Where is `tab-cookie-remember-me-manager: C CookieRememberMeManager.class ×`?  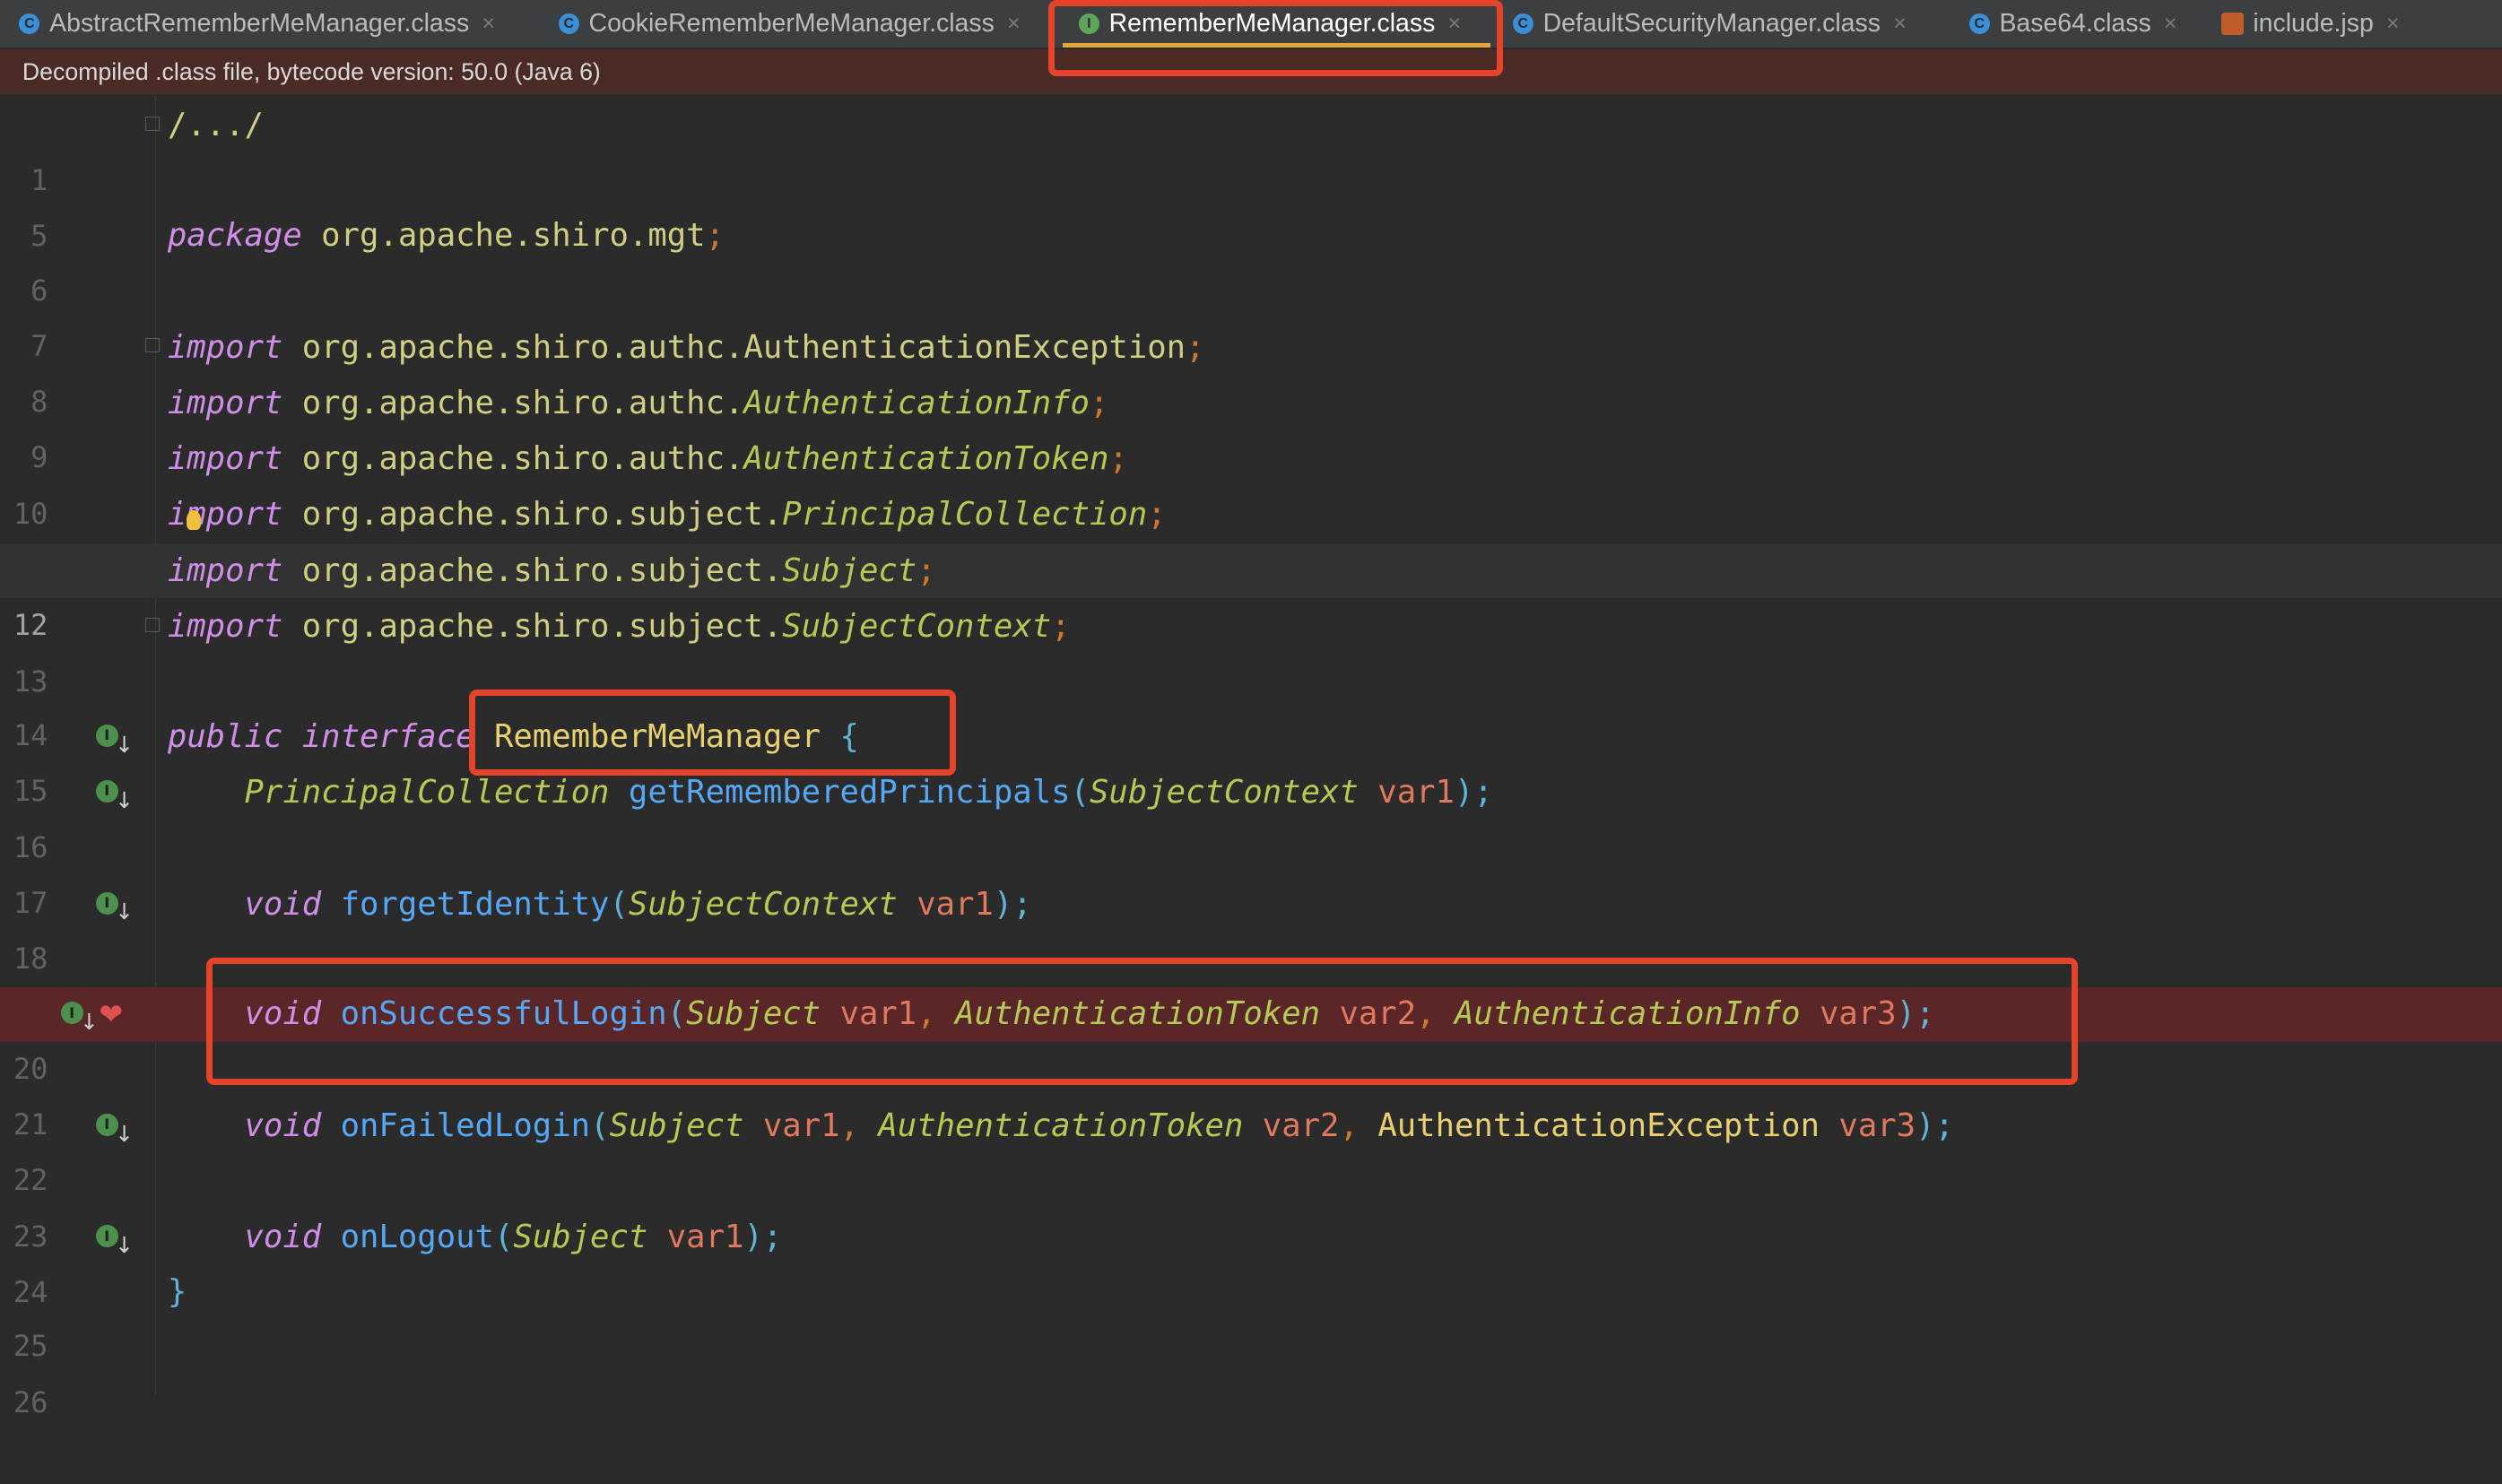 tab-cookie-remember-me-manager: C CookieRememberMeManager.class × is located at coordinates (789, 24).